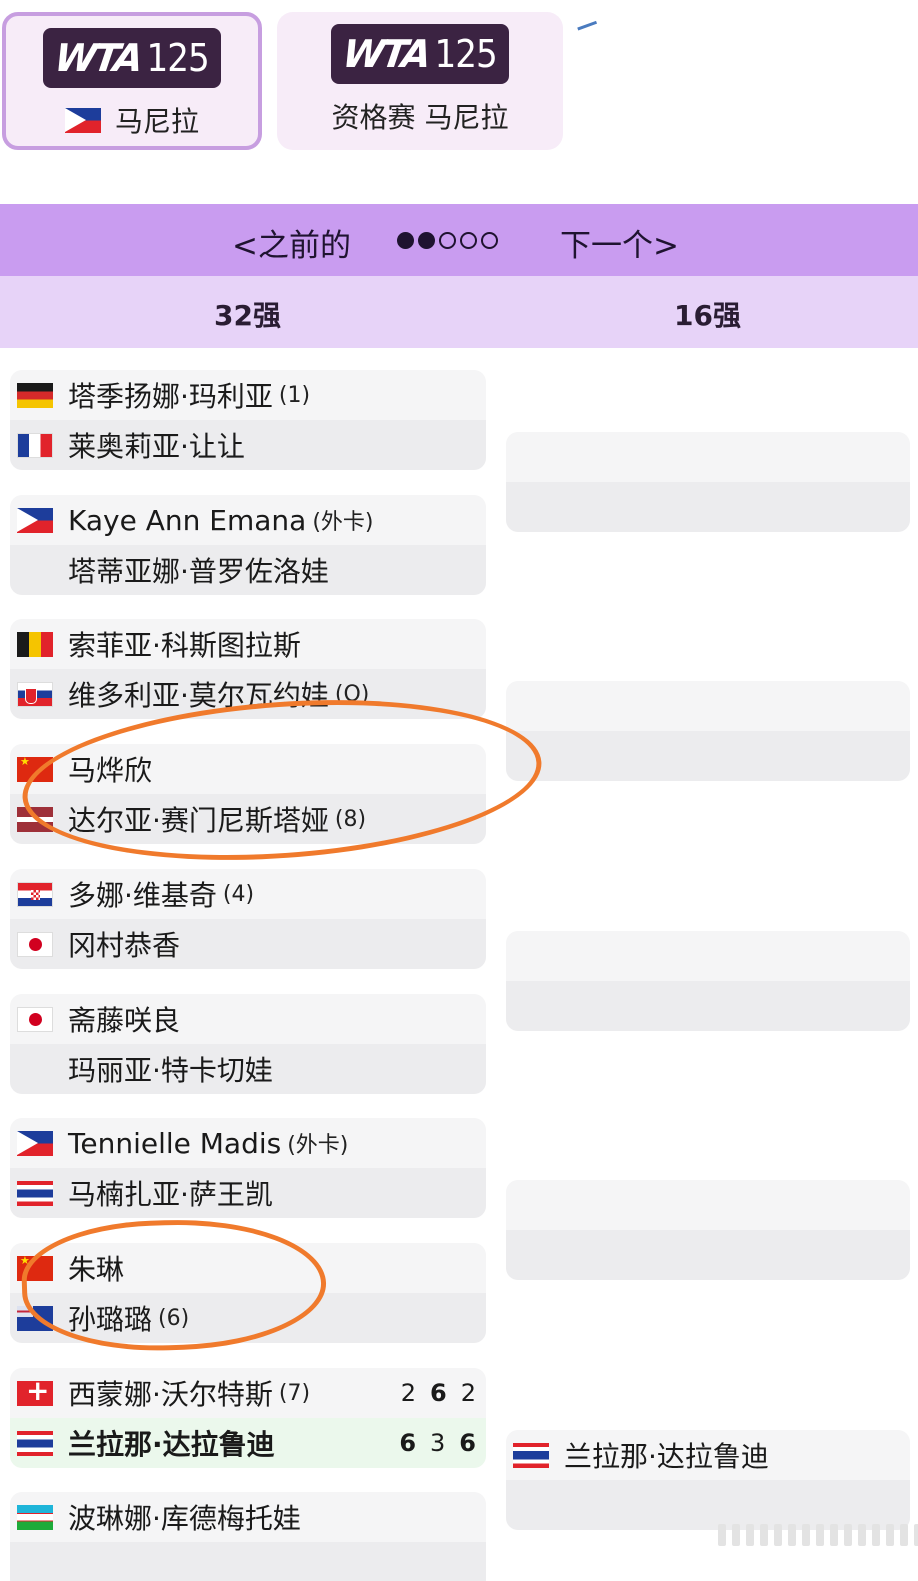 The height and width of the screenshot is (1581, 918). I want to click on round-16-slot: 兰拉那·达拉鲁迪, so click(708, 1480).